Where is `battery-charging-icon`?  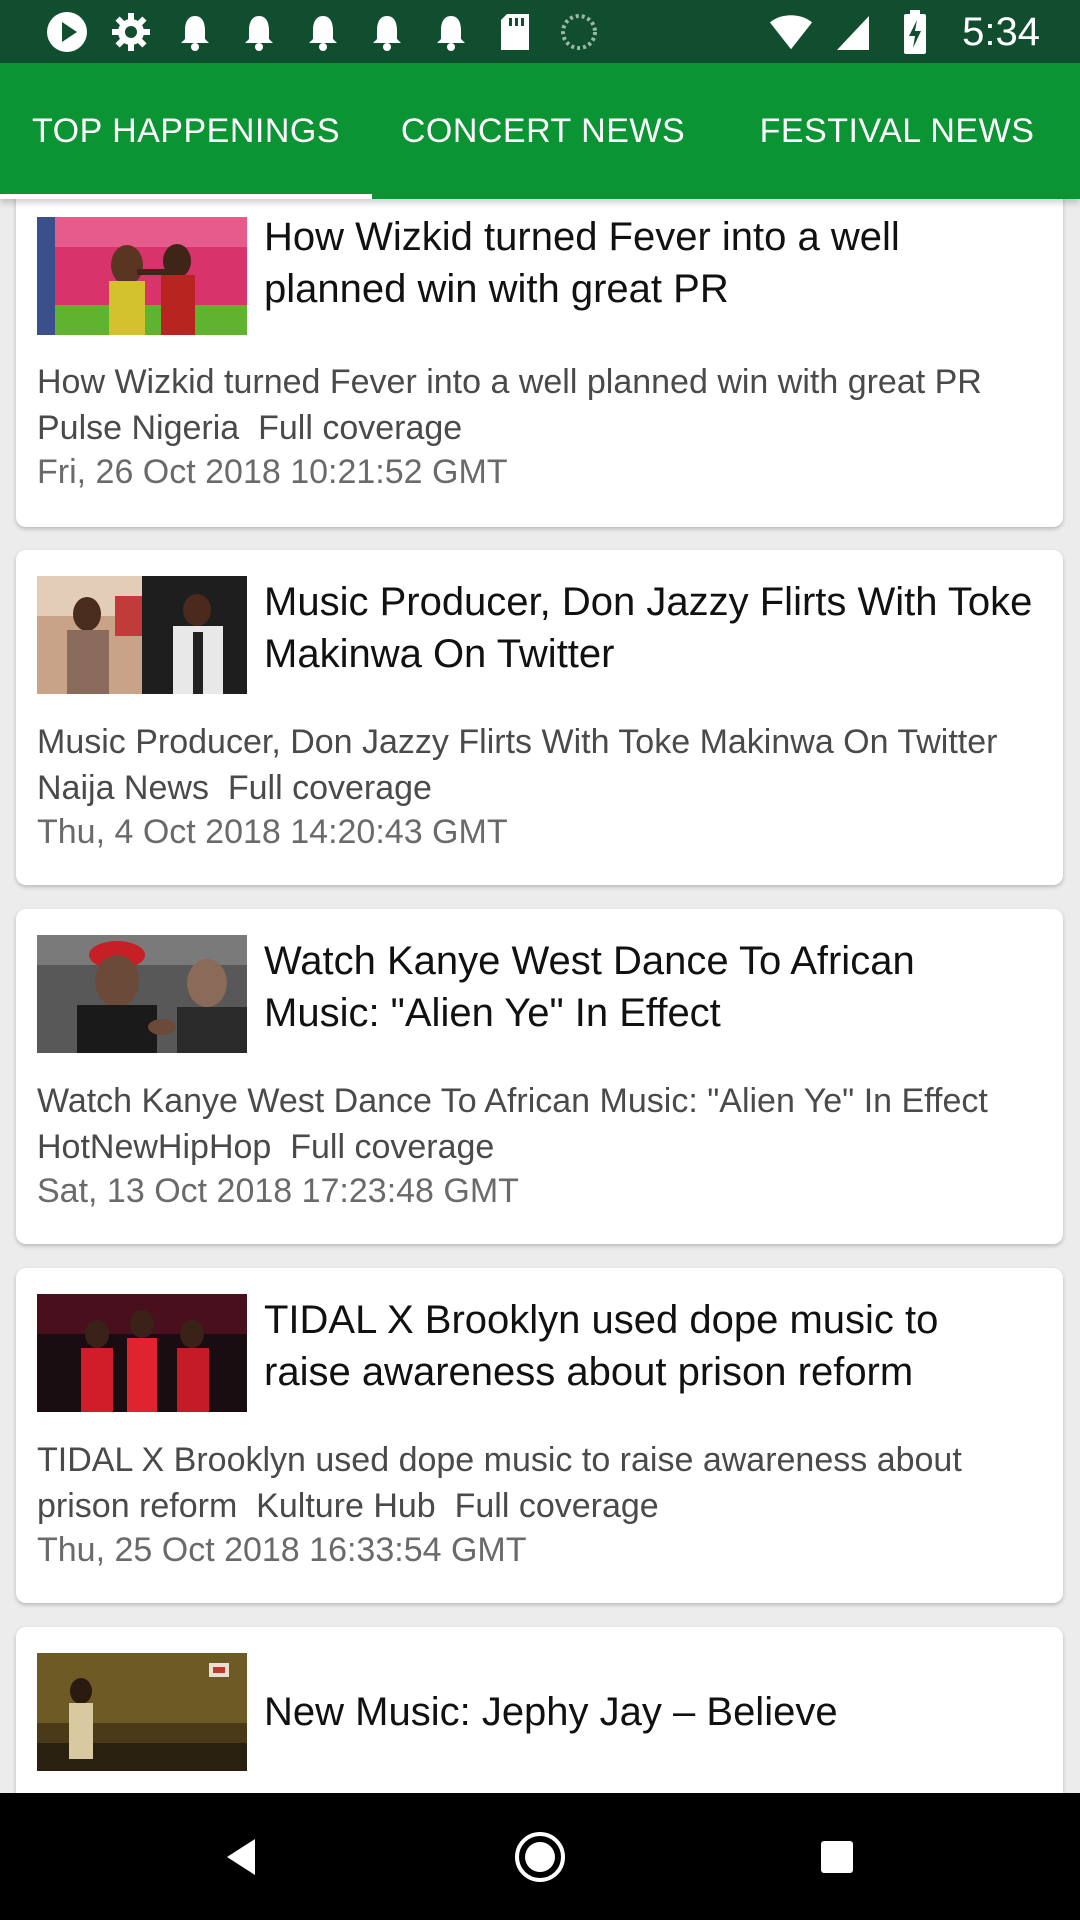 battery-charging-icon is located at coordinates (915, 32).